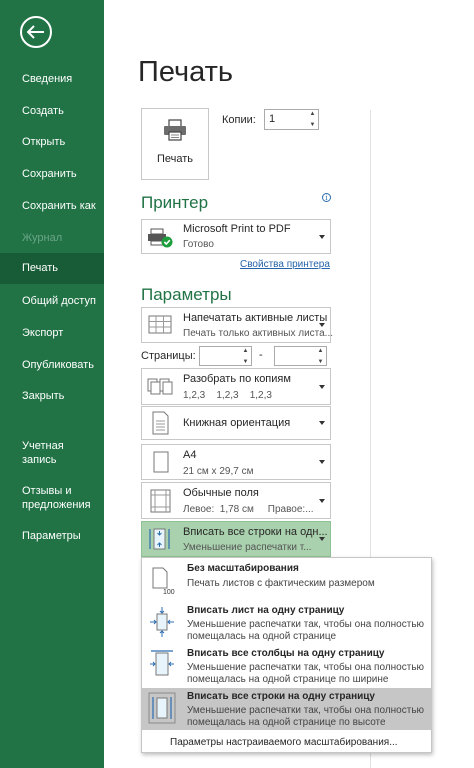  Describe the element at coordinates (186, 294) in the screenshot. I see `settings-heading: Параметры` at that location.